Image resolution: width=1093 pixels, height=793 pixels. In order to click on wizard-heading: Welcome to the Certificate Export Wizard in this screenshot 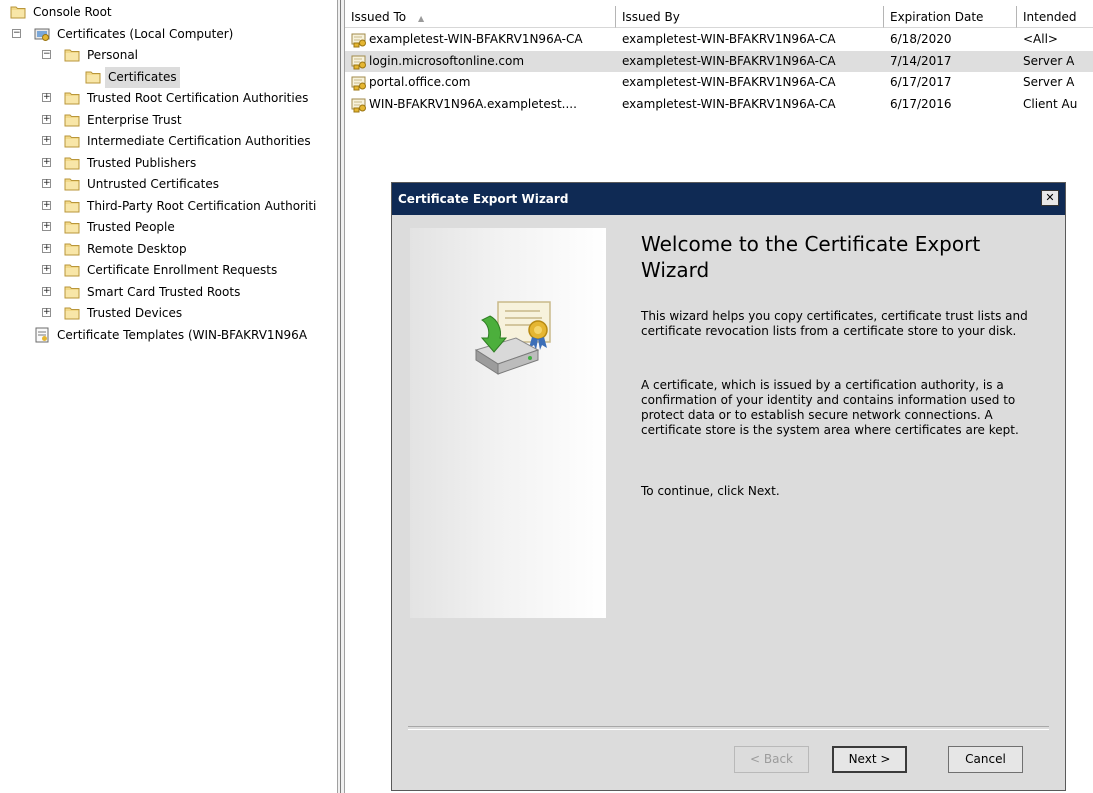, I will do `click(811, 257)`.